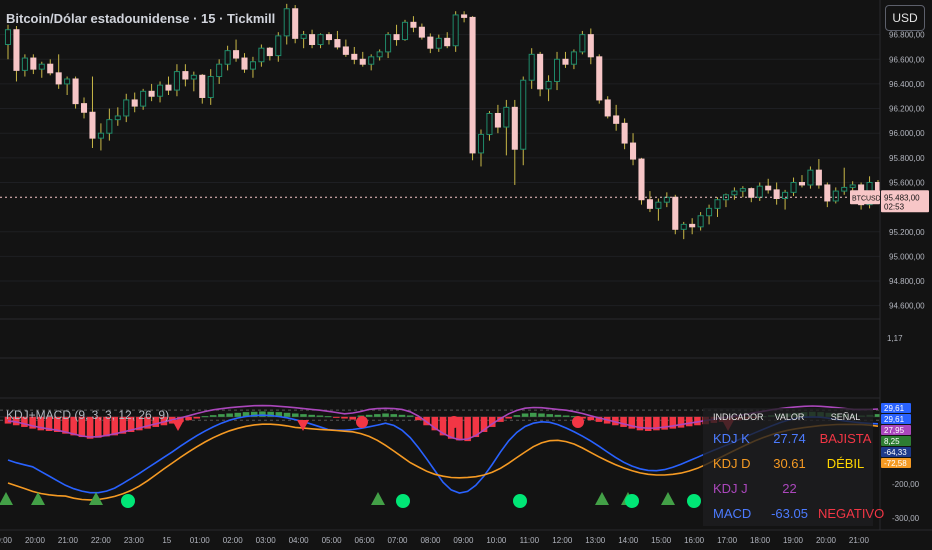 This screenshot has width=932, height=550. I want to click on price-tick-label: 96.600,00, so click(907, 59).